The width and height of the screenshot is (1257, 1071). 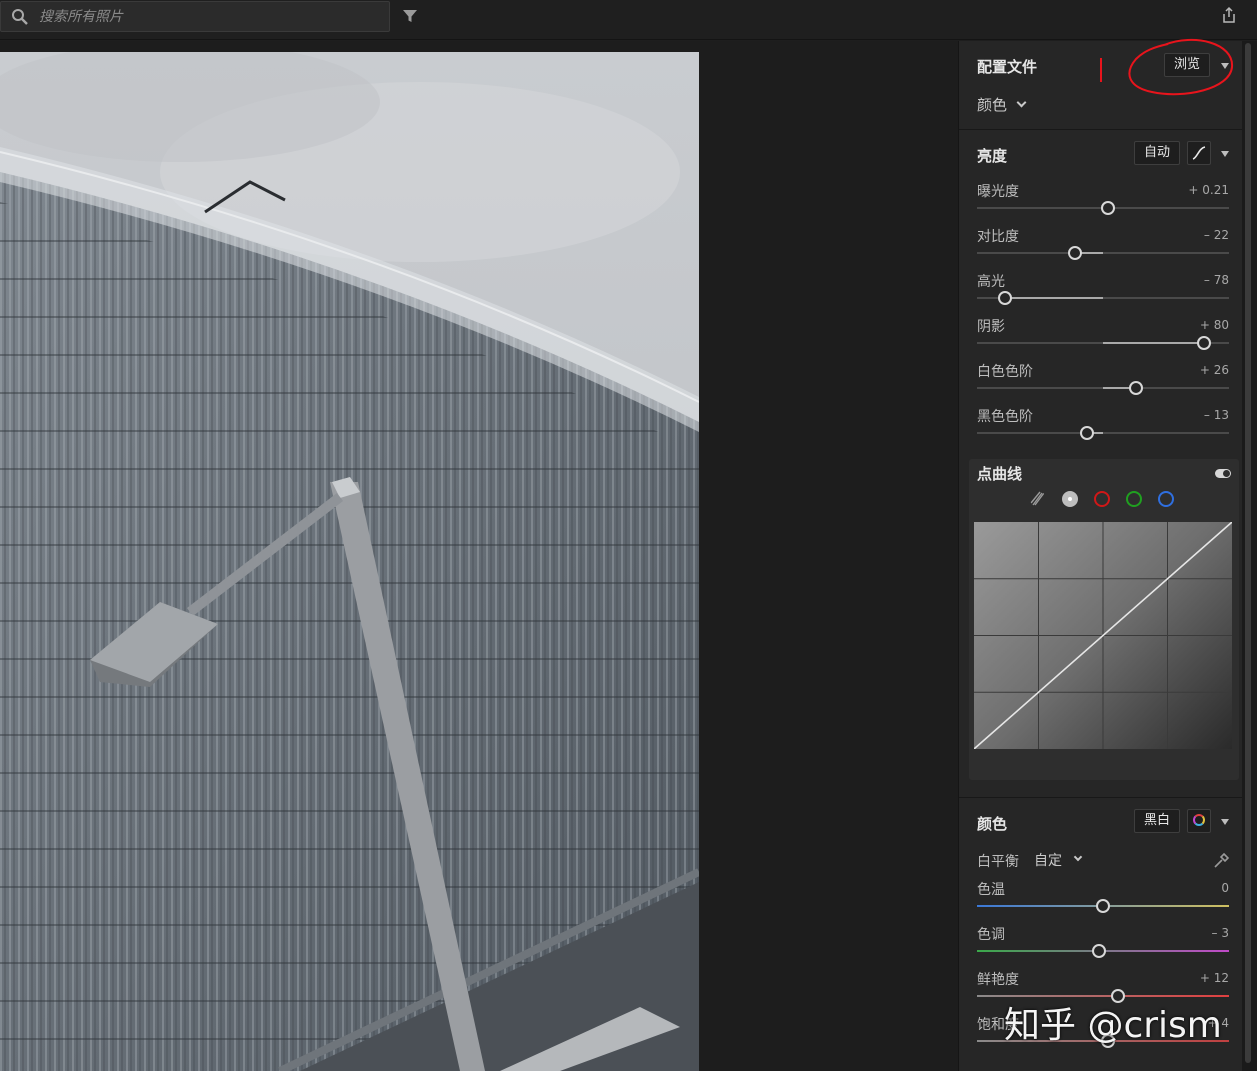 I want to click on color-mixer-button, so click(x=1199, y=821).